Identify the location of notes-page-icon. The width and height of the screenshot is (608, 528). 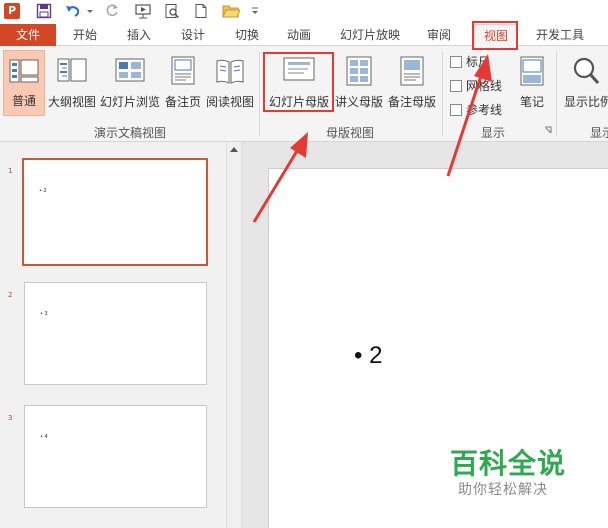
(183, 70).